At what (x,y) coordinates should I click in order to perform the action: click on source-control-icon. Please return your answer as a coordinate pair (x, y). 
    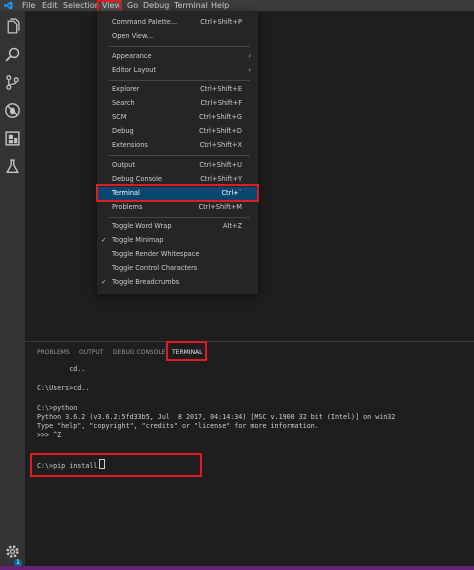
    Looking at the image, I should click on (12, 82).